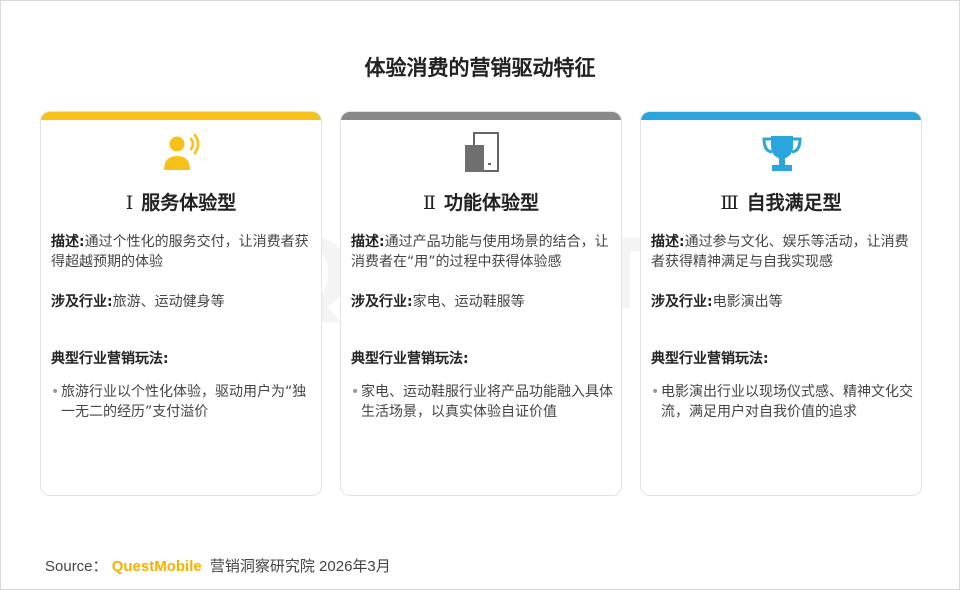 The height and width of the screenshot is (590, 960). I want to click on page-title: 体验消费的营销驱动特征, so click(480, 68).